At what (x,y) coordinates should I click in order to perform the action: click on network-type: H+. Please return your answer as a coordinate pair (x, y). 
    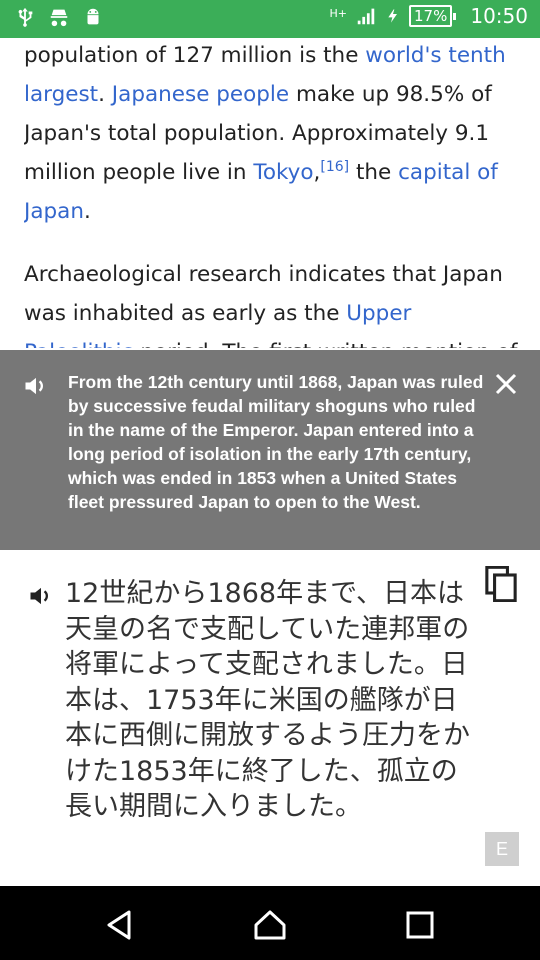
    Looking at the image, I should click on (338, 13).